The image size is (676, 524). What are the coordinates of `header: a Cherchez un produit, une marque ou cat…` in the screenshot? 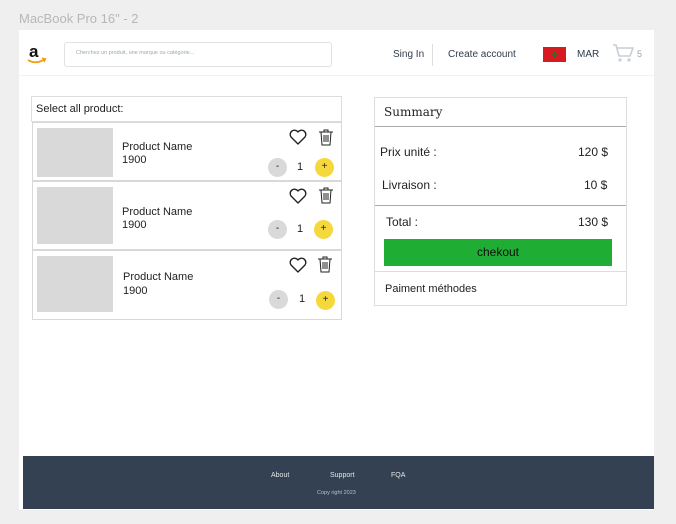 It's located at (336, 53).